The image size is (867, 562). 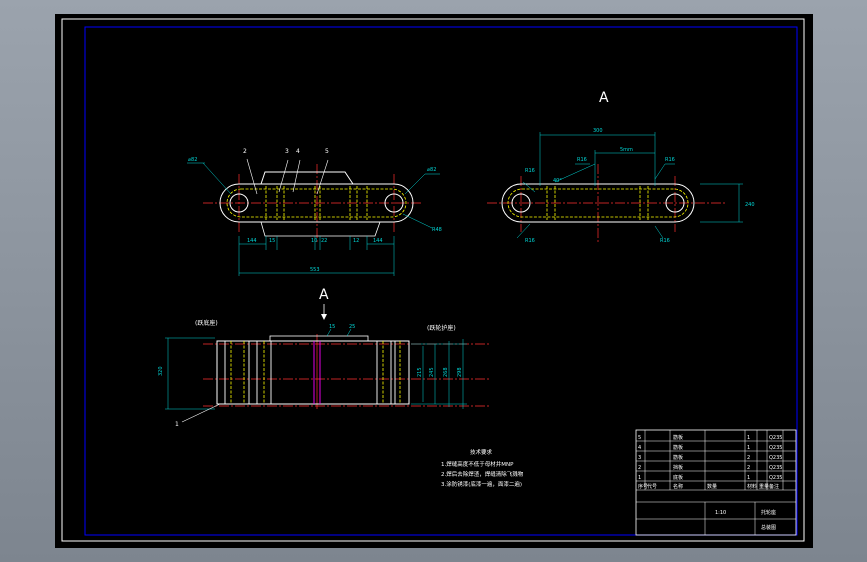 I want to click on parts-cell-r3-c4: 2, so click(x=748, y=468).